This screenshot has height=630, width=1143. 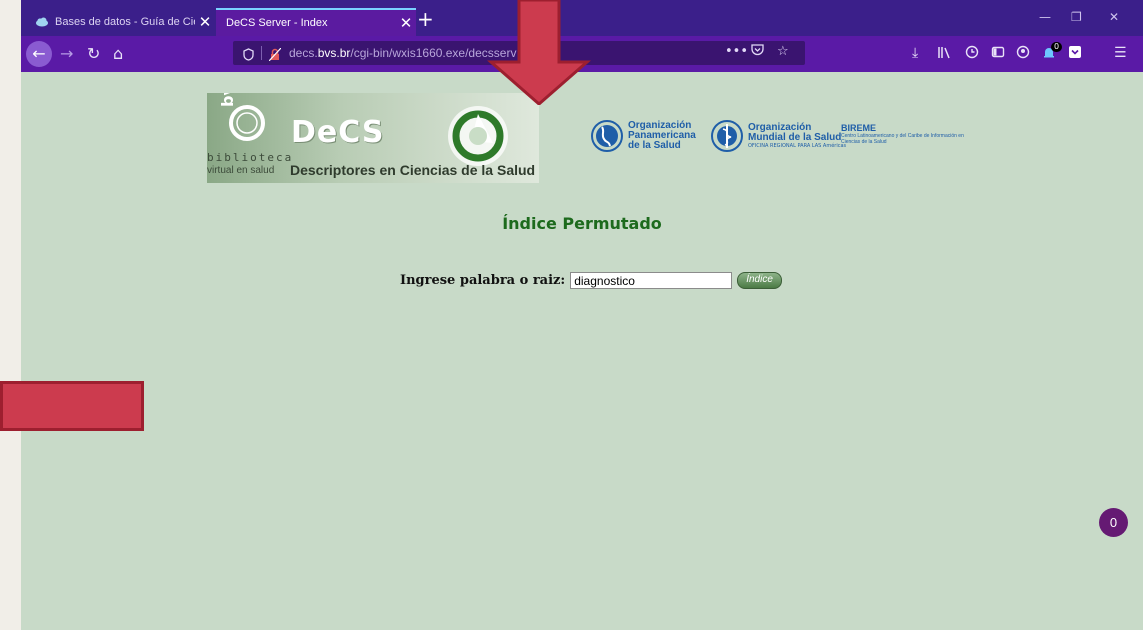 What do you see at coordinates (227, 100) in the screenshot?
I see `svg-text: bvs` at bounding box center [227, 100].